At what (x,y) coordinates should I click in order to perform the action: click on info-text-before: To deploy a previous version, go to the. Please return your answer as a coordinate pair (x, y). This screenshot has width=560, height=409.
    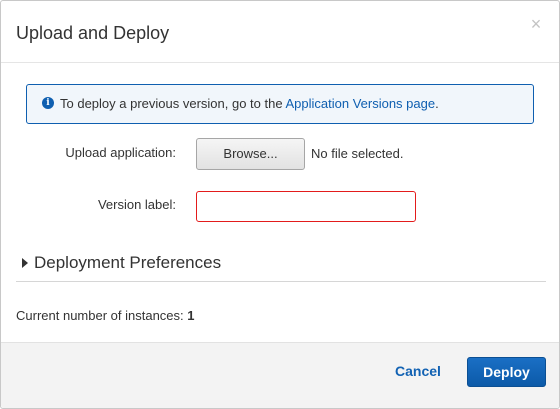
    Looking at the image, I should click on (173, 103).